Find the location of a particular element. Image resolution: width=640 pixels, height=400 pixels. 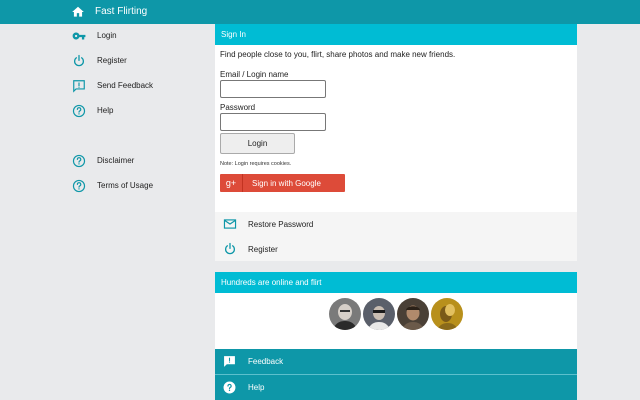

key-icon is located at coordinates (79, 36).